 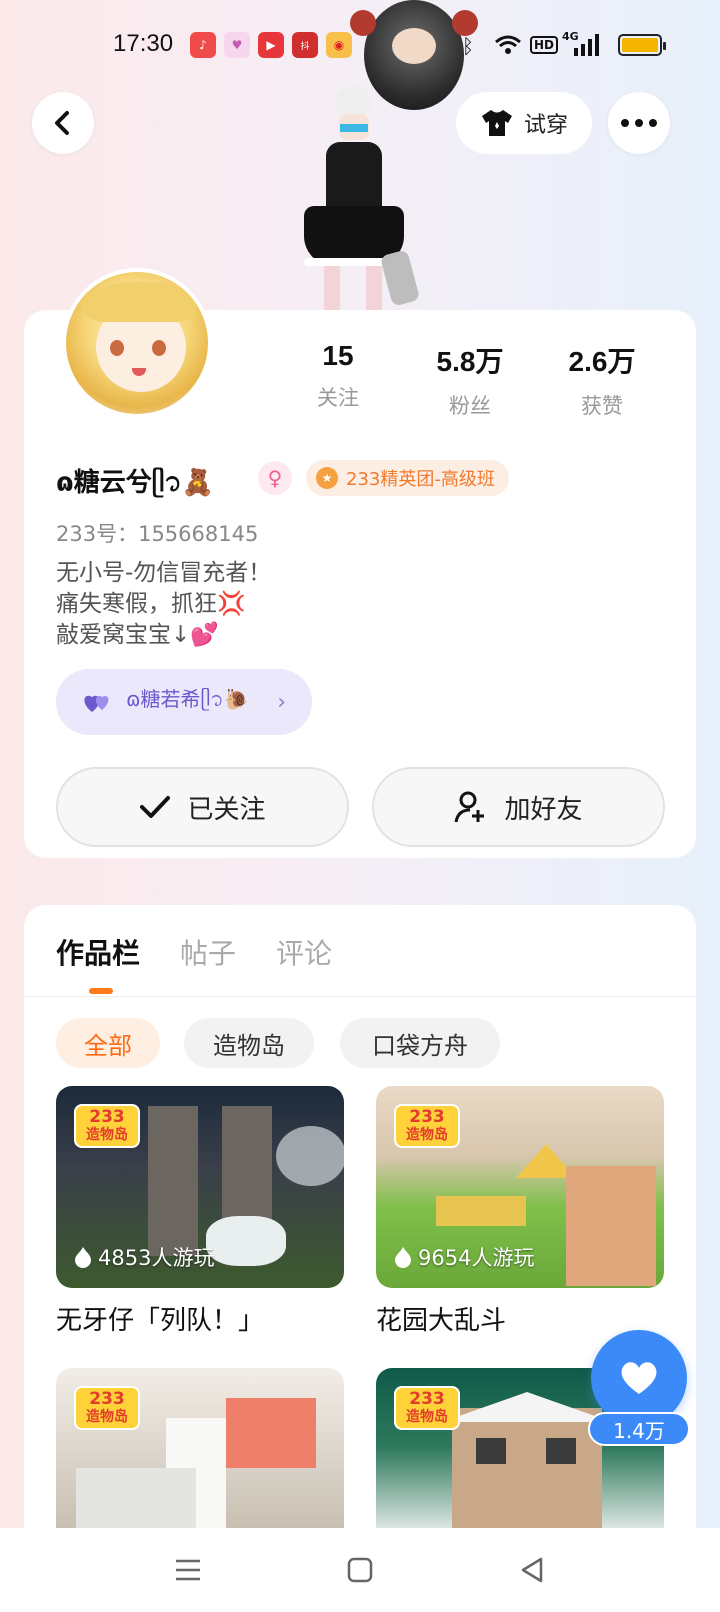 What do you see at coordinates (305, 45) in the screenshot?
I see `news-app-icon: 抖` at bounding box center [305, 45].